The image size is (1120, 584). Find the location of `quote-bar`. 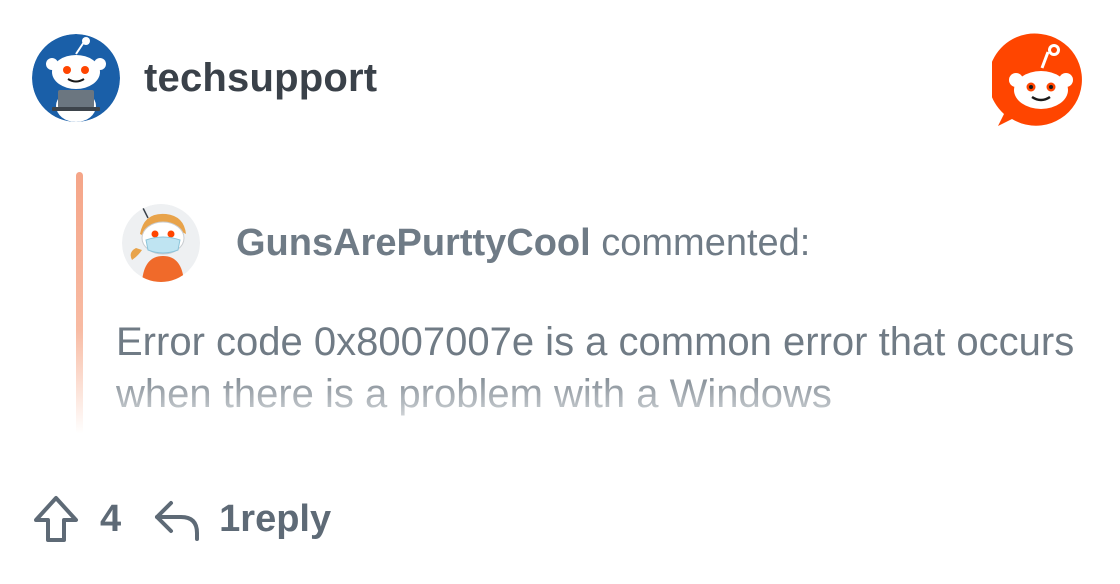

quote-bar is located at coordinates (79, 303).